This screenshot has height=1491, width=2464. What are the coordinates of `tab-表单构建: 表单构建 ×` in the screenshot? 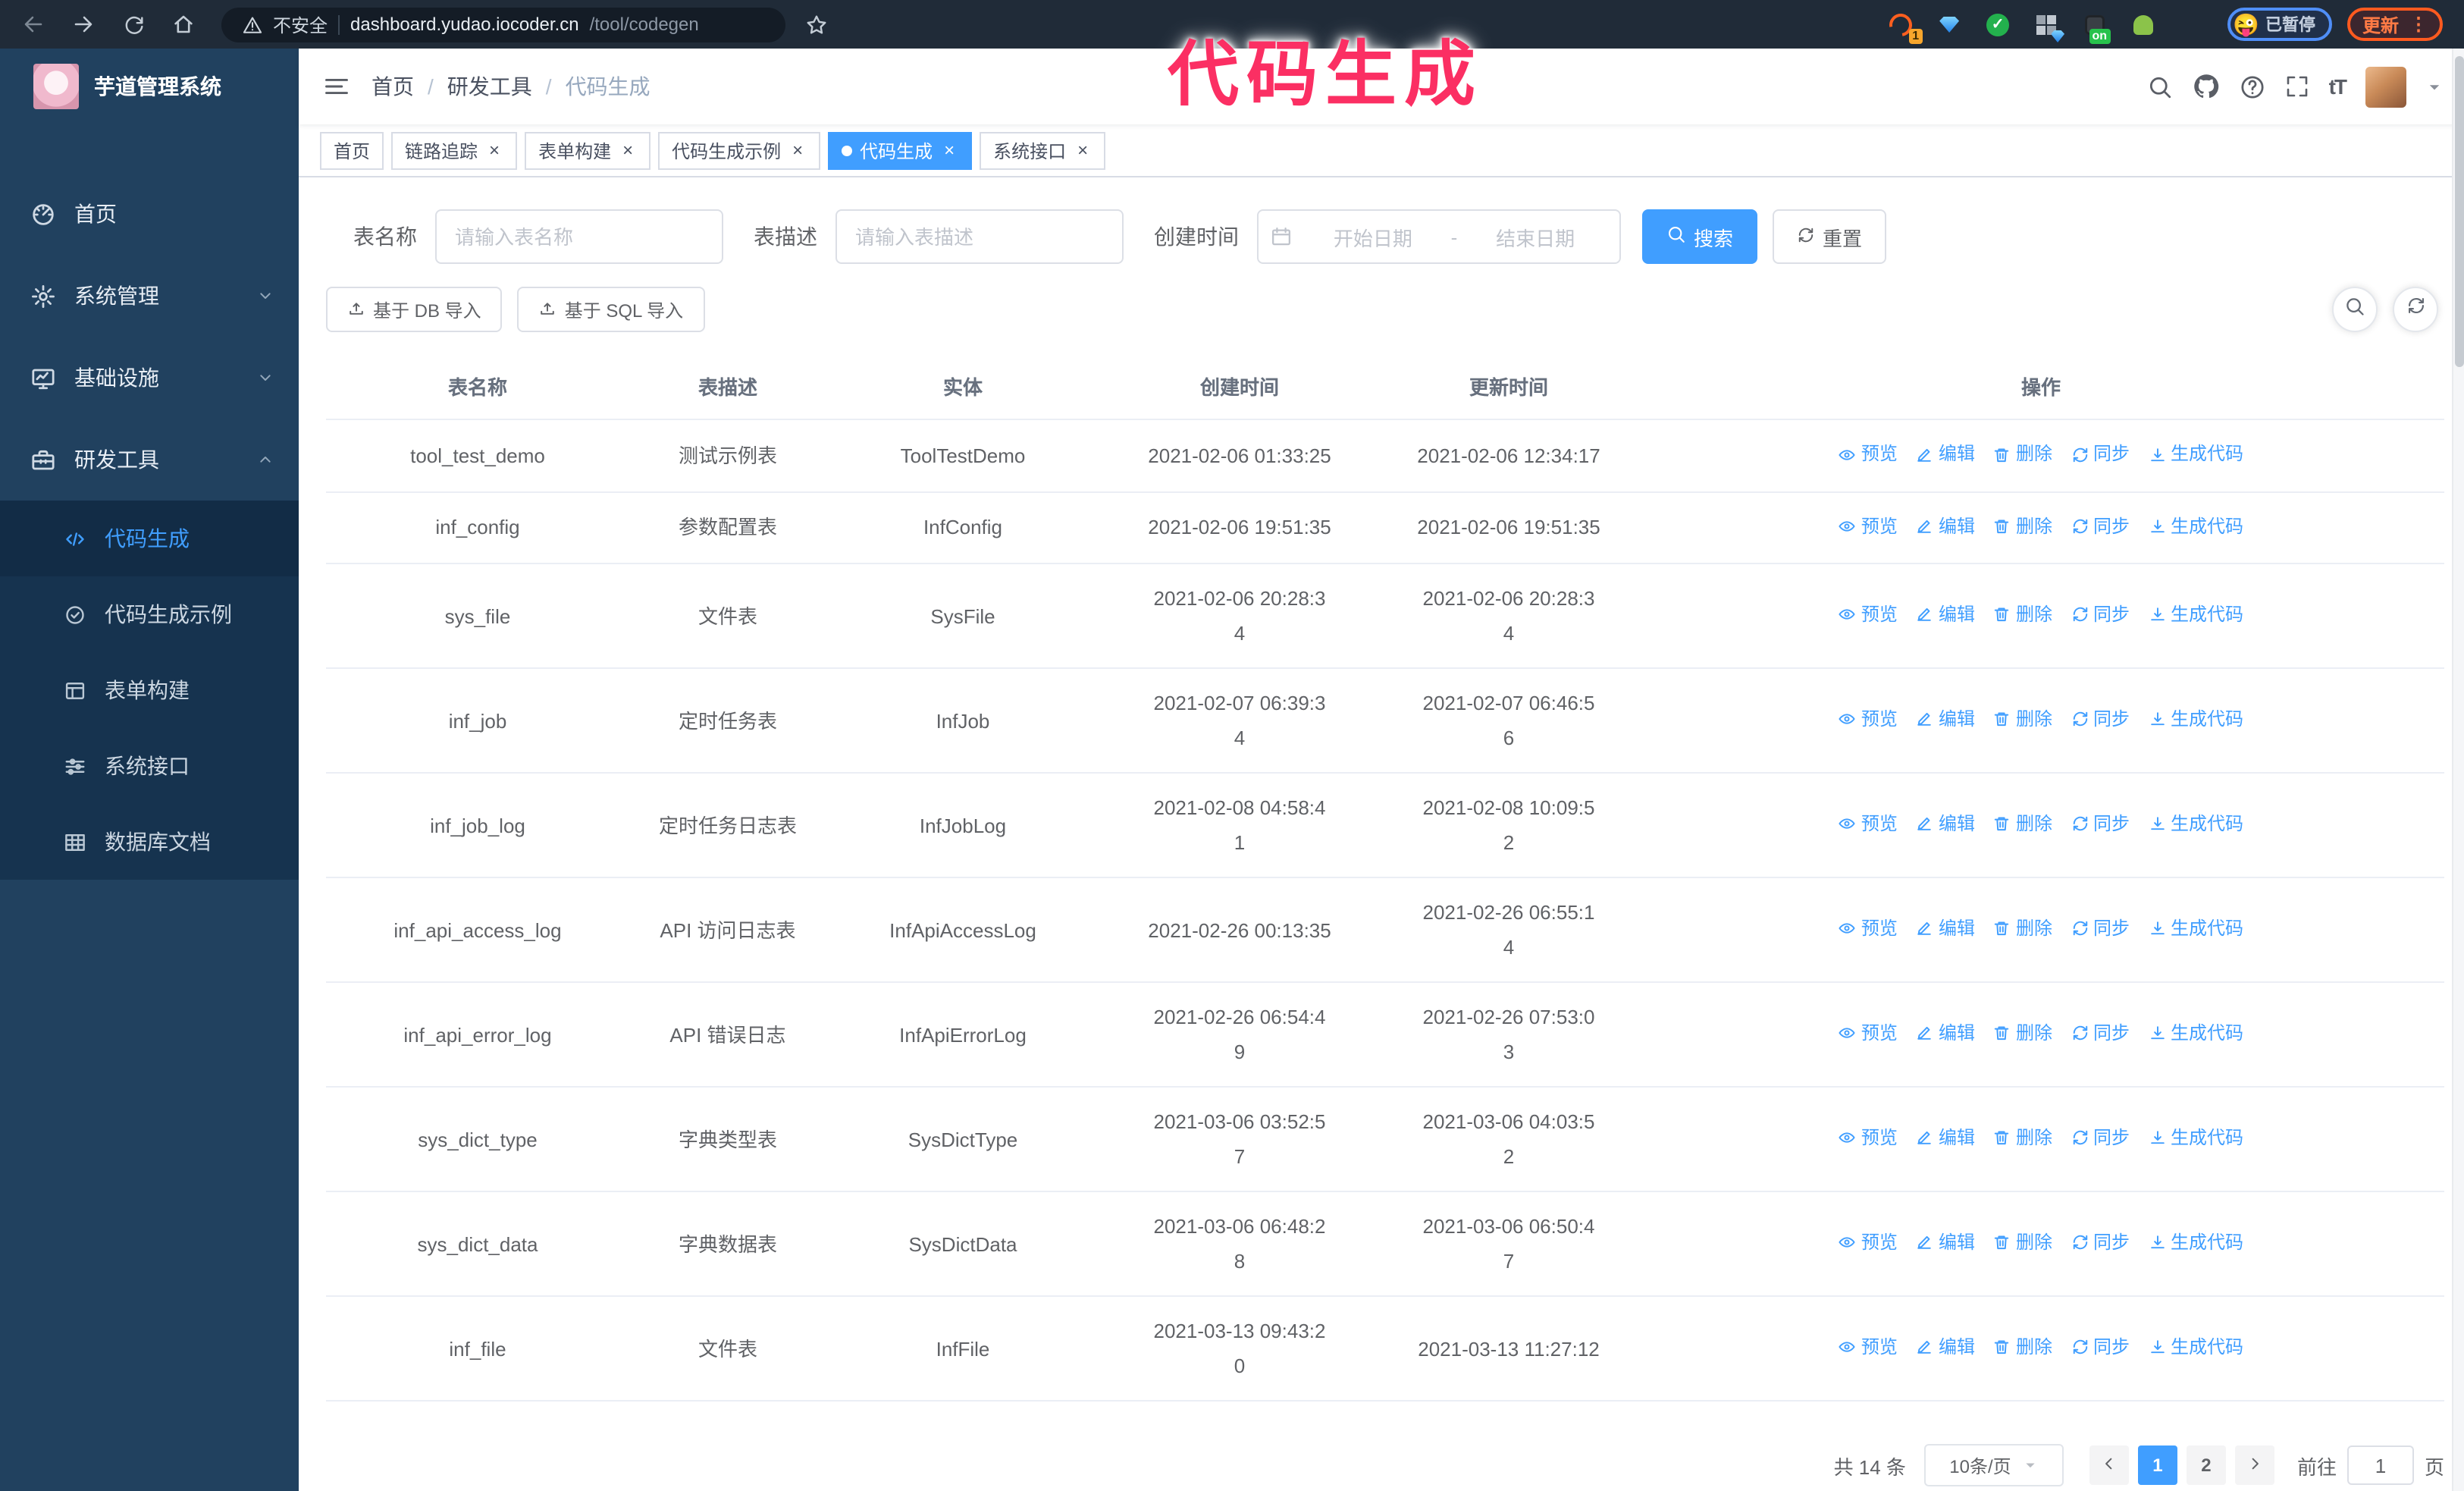 It's located at (588, 150).